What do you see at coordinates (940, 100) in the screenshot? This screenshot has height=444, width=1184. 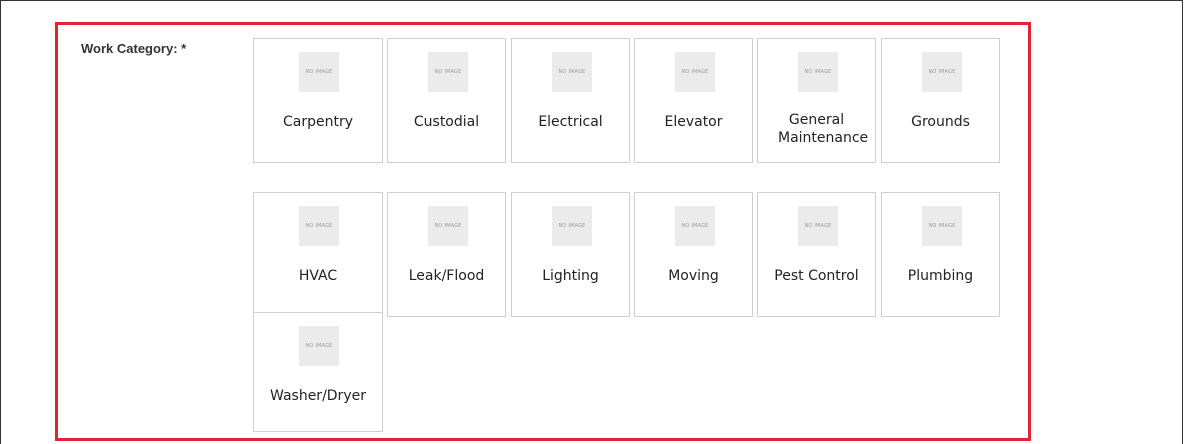 I see `category-tile-grounds: NO IMAGE Grounds` at bounding box center [940, 100].